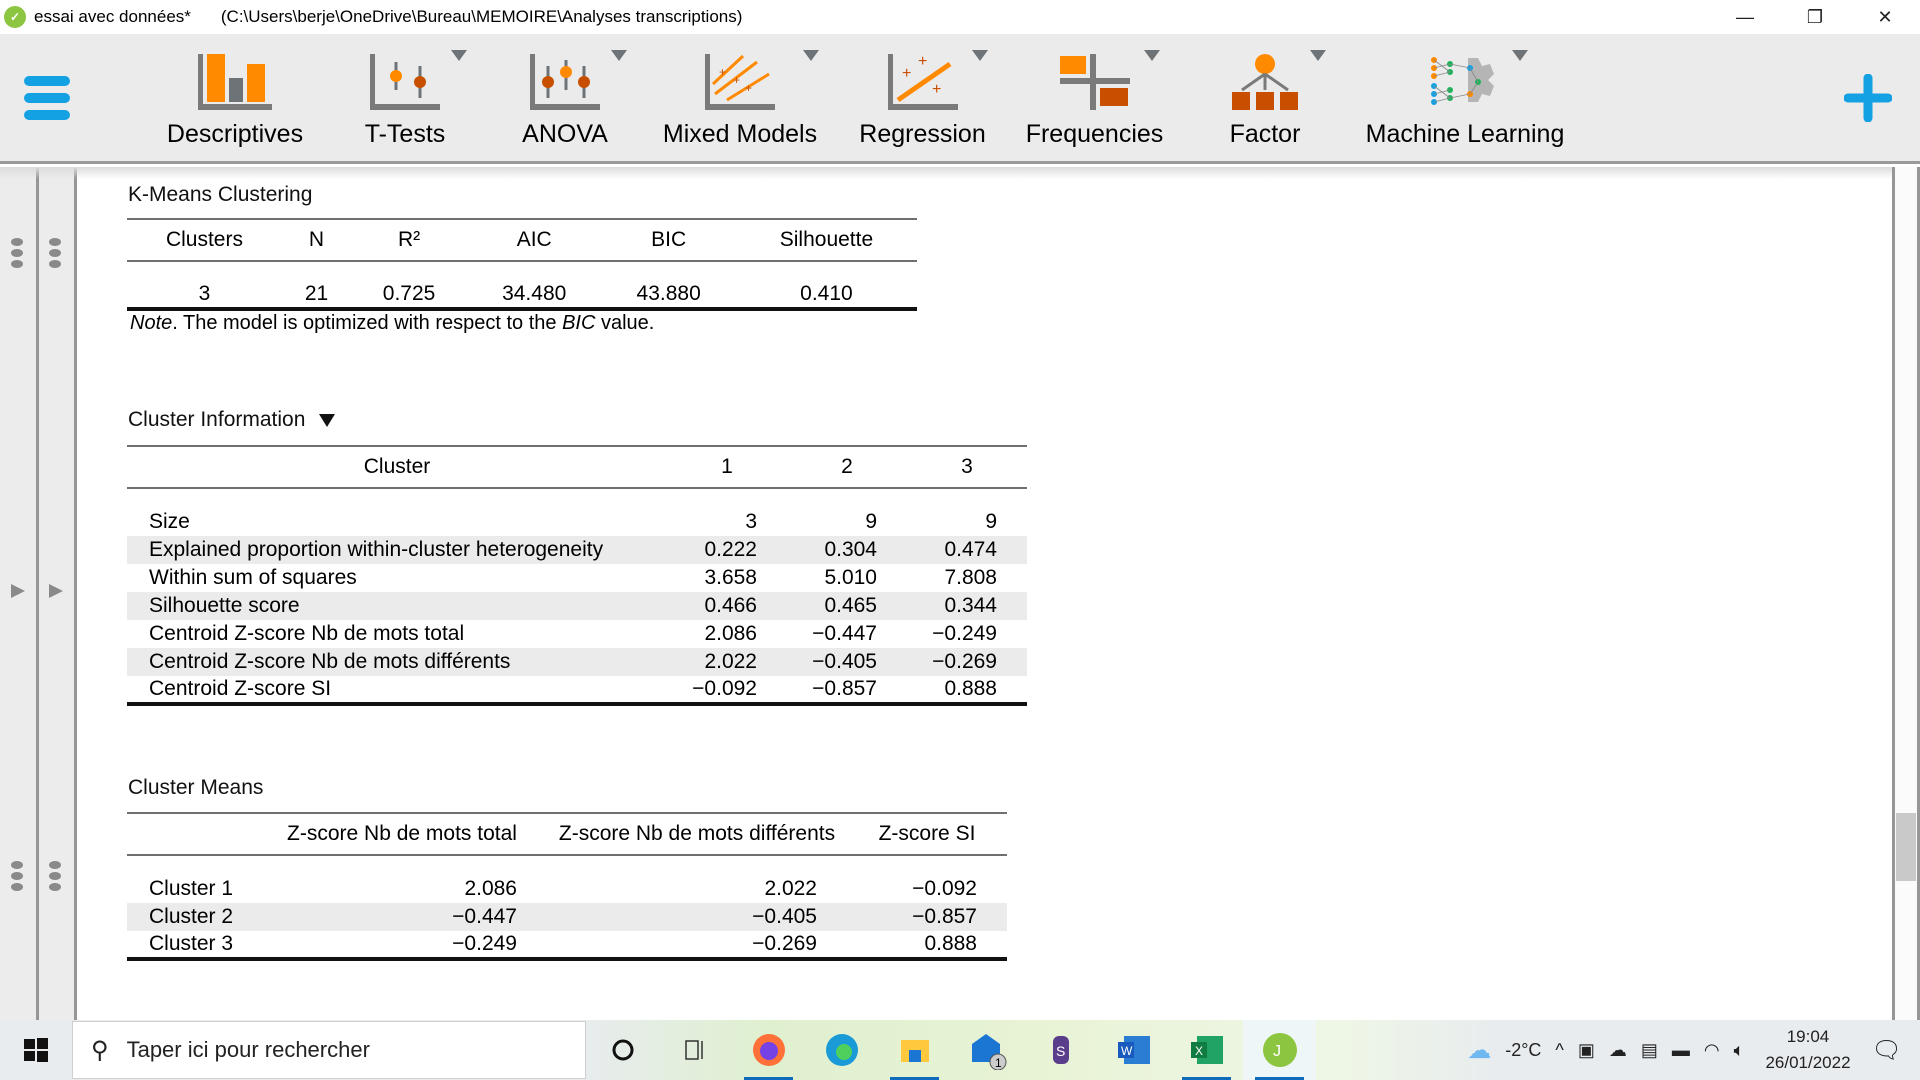 This screenshot has height=1080, width=1920. I want to click on ribbon-anova: ANOVA, so click(566, 98).